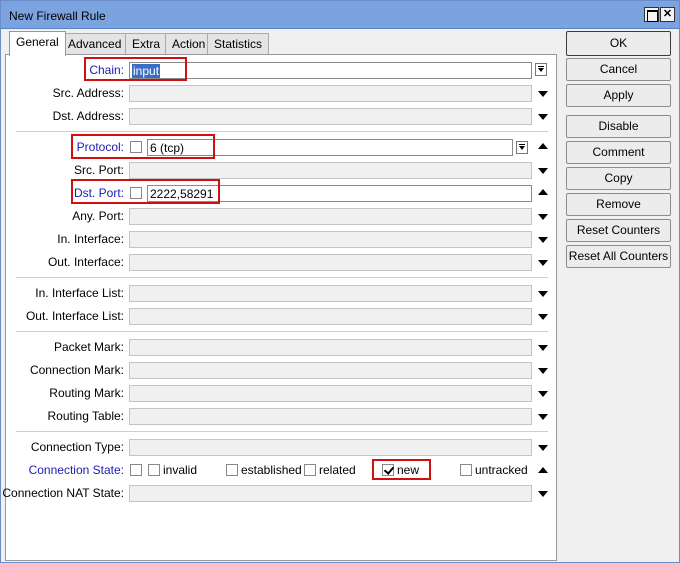 The width and height of the screenshot is (680, 563). What do you see at coordinates (618, 43) in the screenshot?
I see `ok-button: OK` at bounding box center [618, 43].